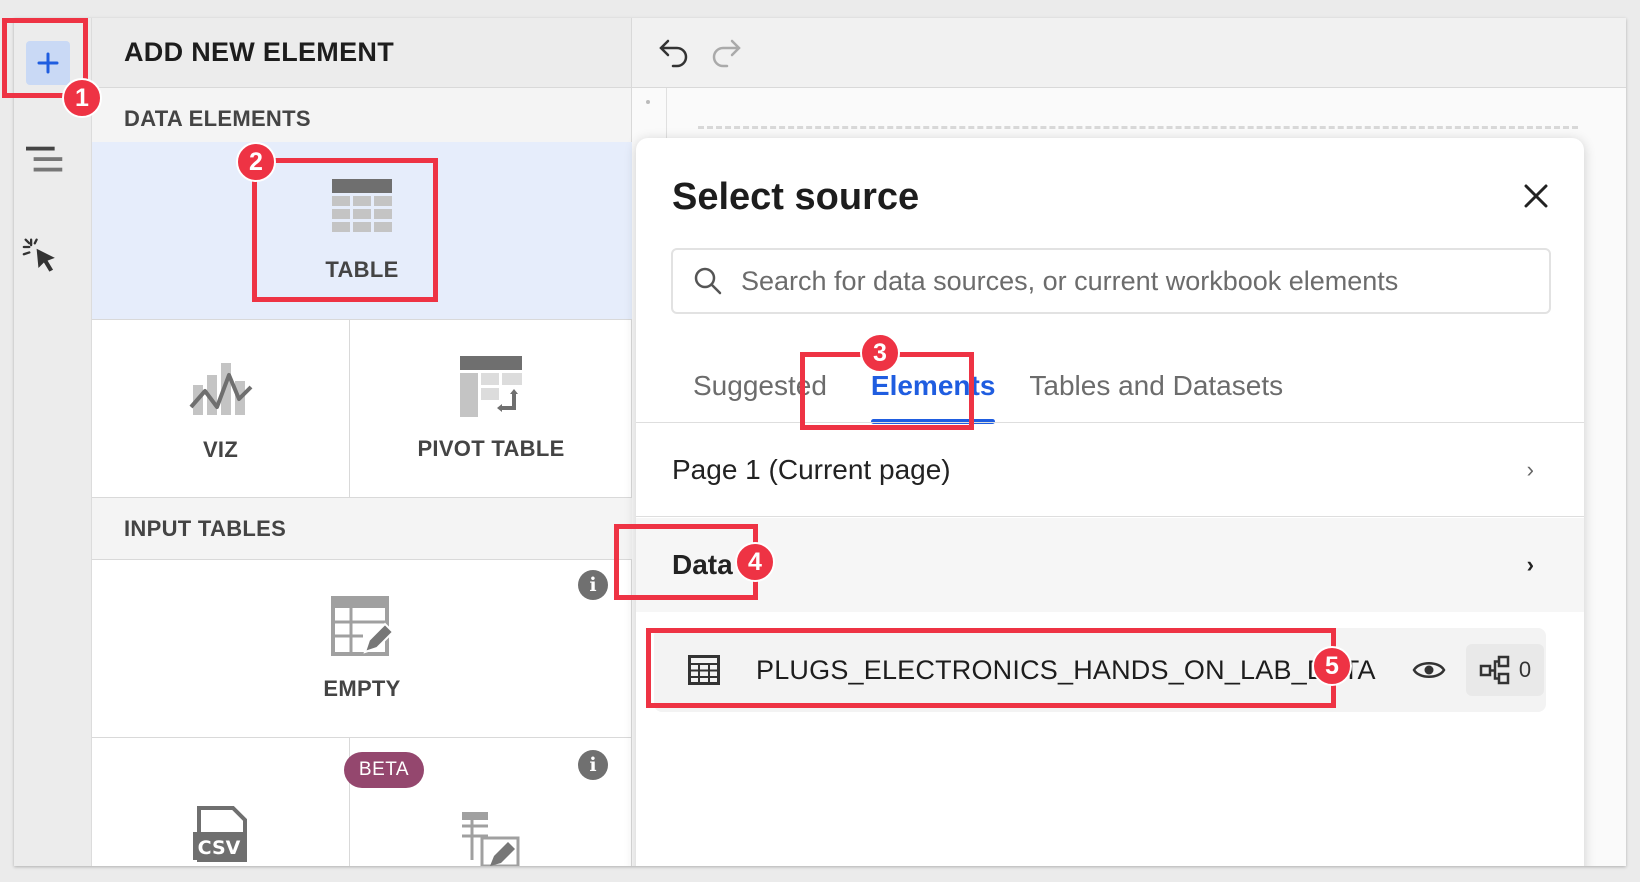  Describe the element at coordinates (220, 388) in the screenshot. I see `viz-icon` at that location.